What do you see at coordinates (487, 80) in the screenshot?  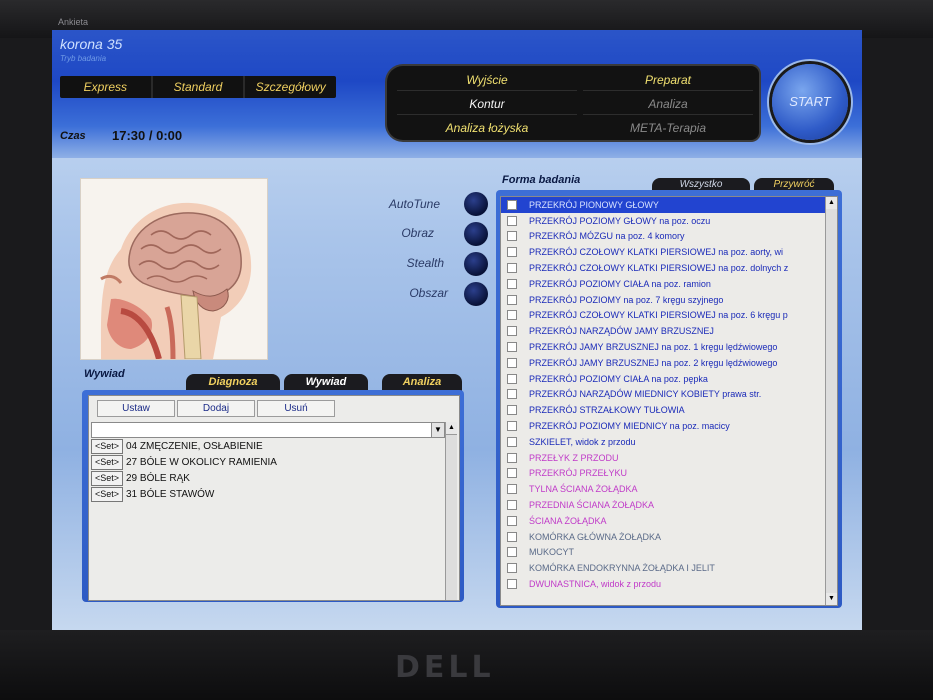 I see `exit-button: Wyjście` at bounding box center [487, 80].